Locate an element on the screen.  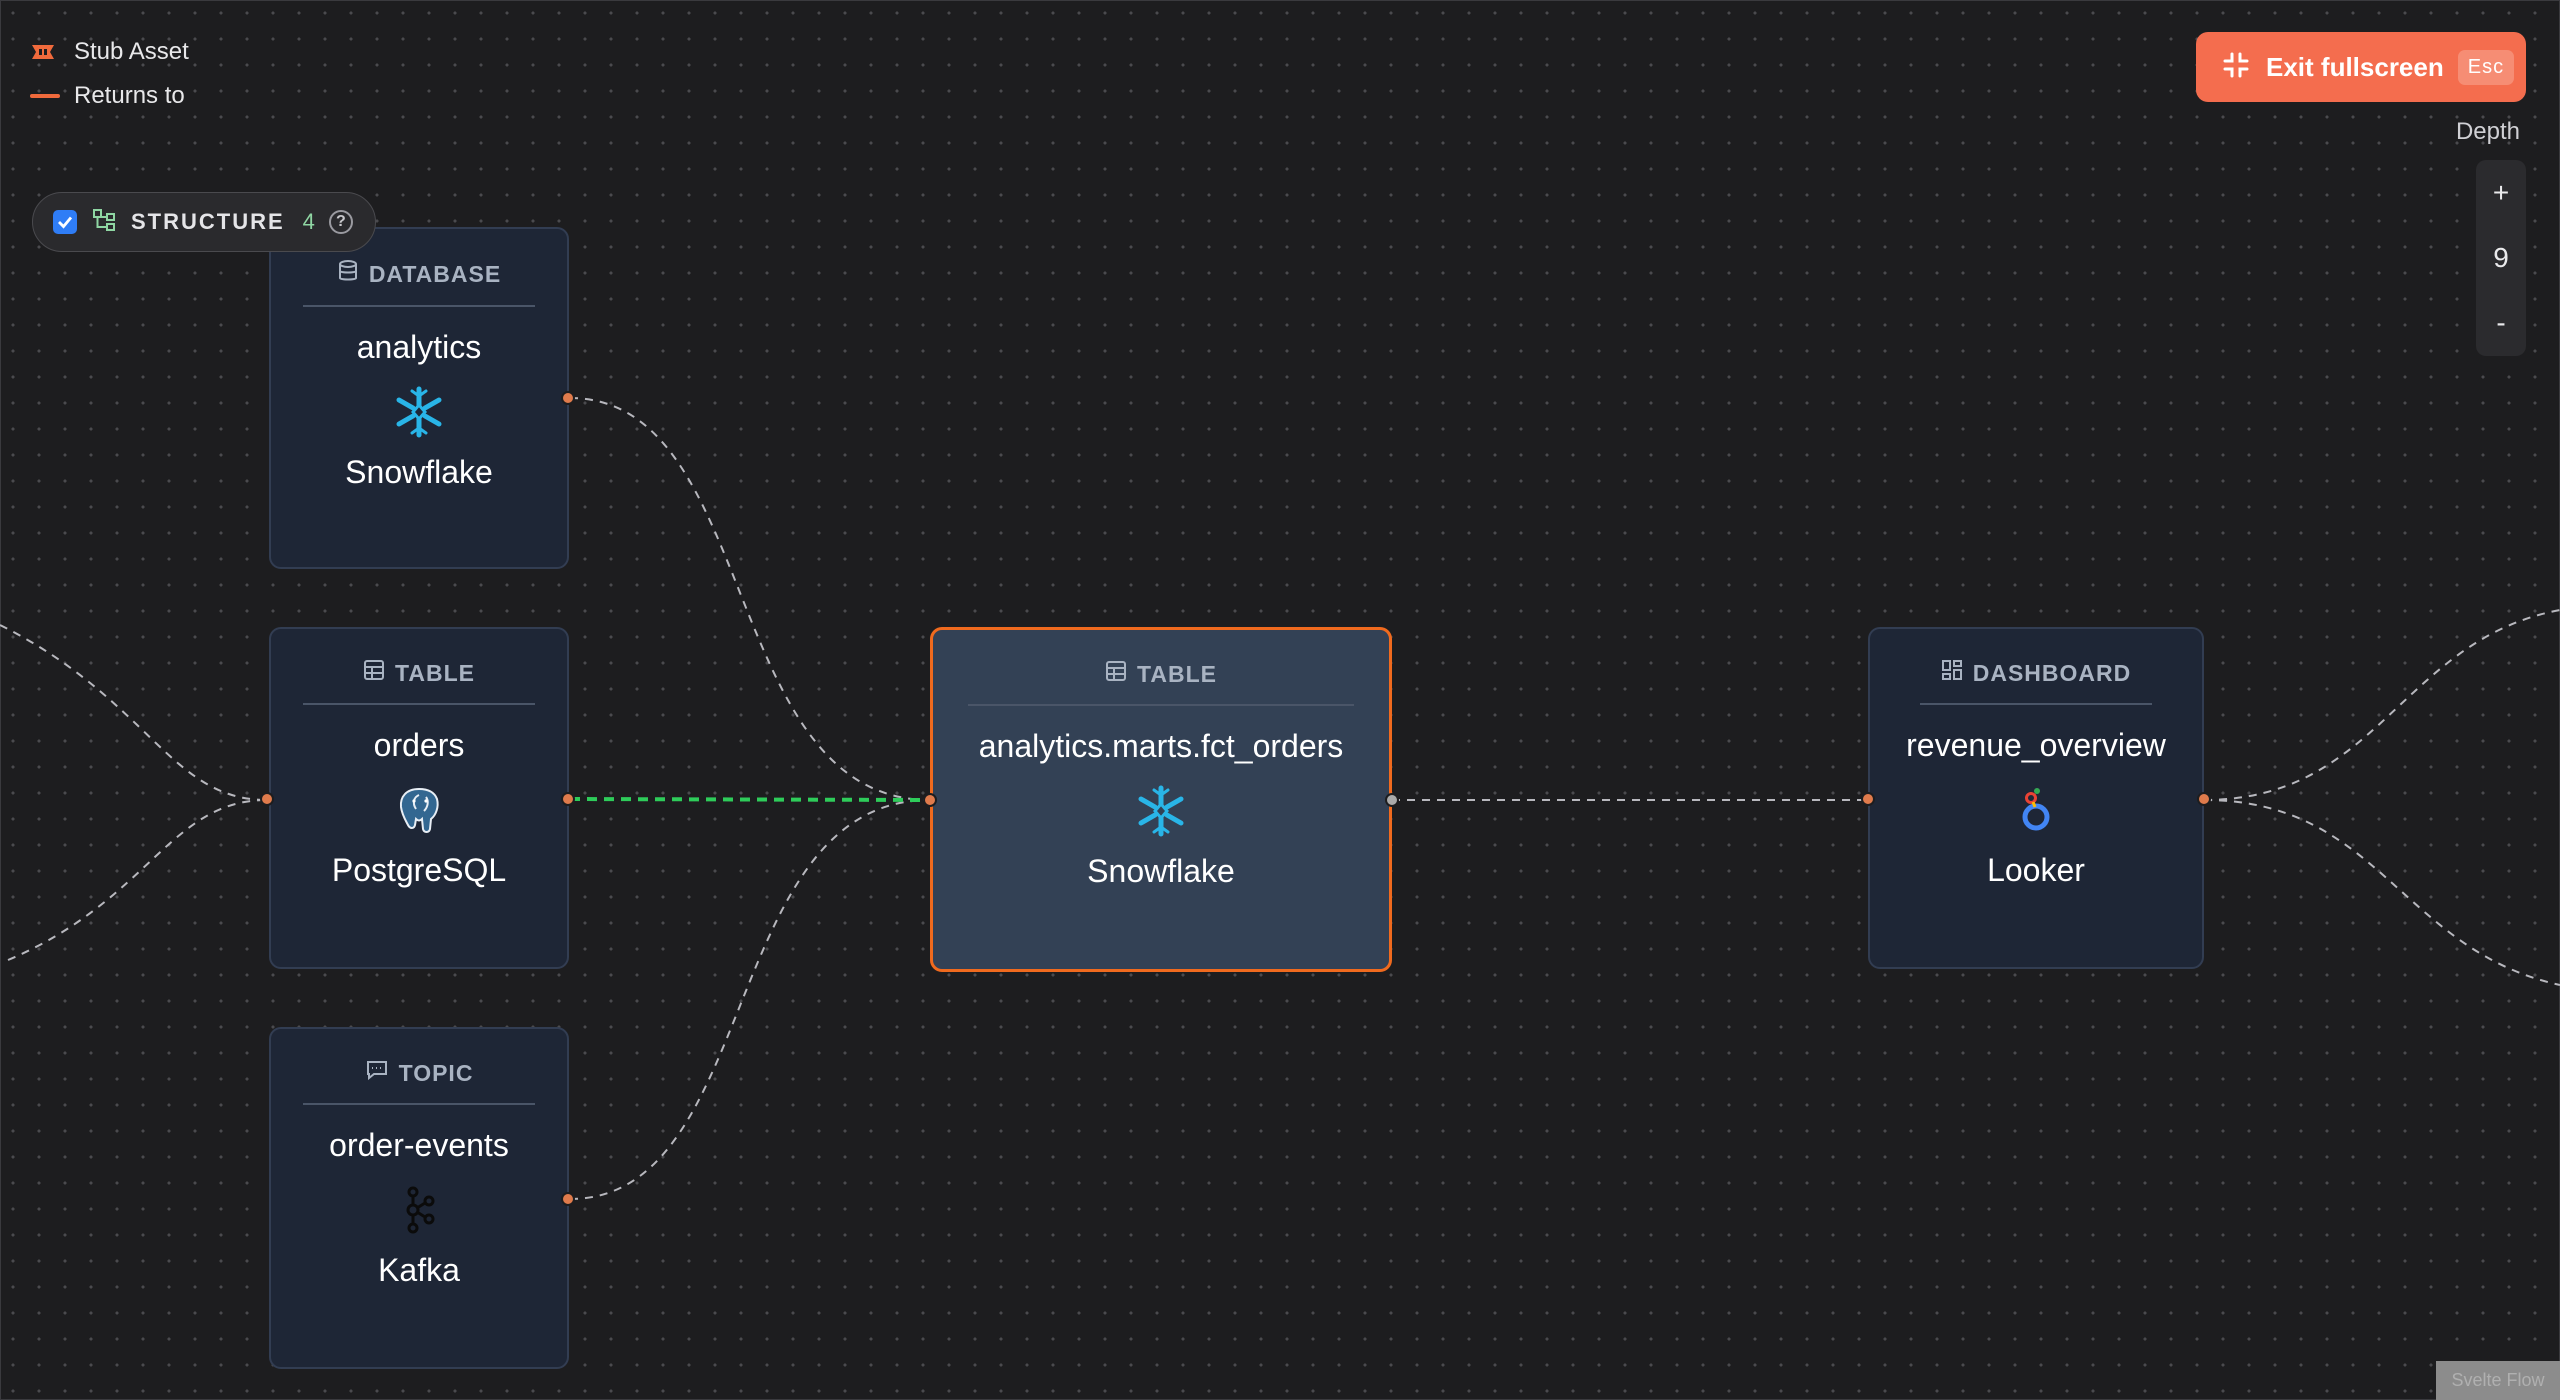
node-platform: Kafka is located at coordinates (419, 1270).